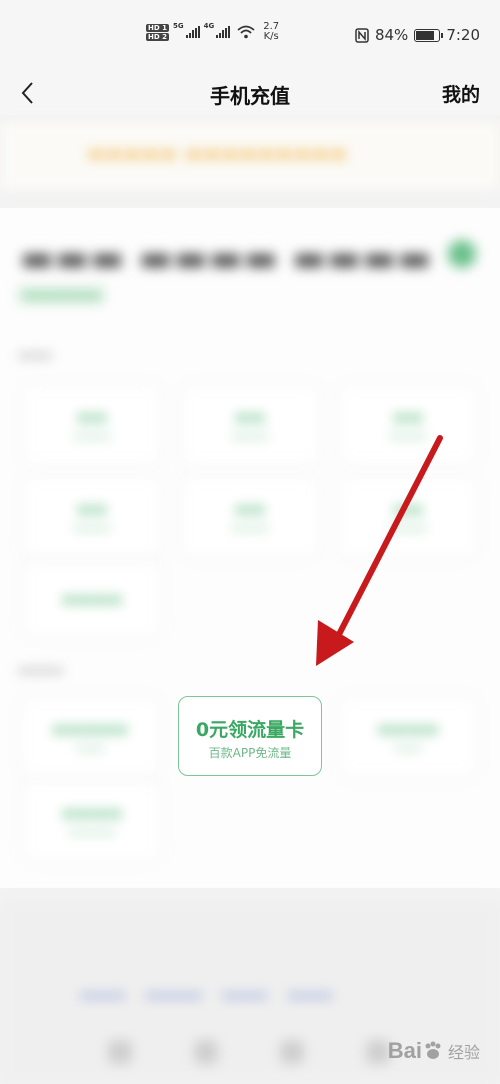 This screenshot has width=500, height=1084. Describe the element at coordinates (92, 821) in the screenshot. I see `service-tile: ▬▬▬▬ ▬▬▬▬▬` at that location.